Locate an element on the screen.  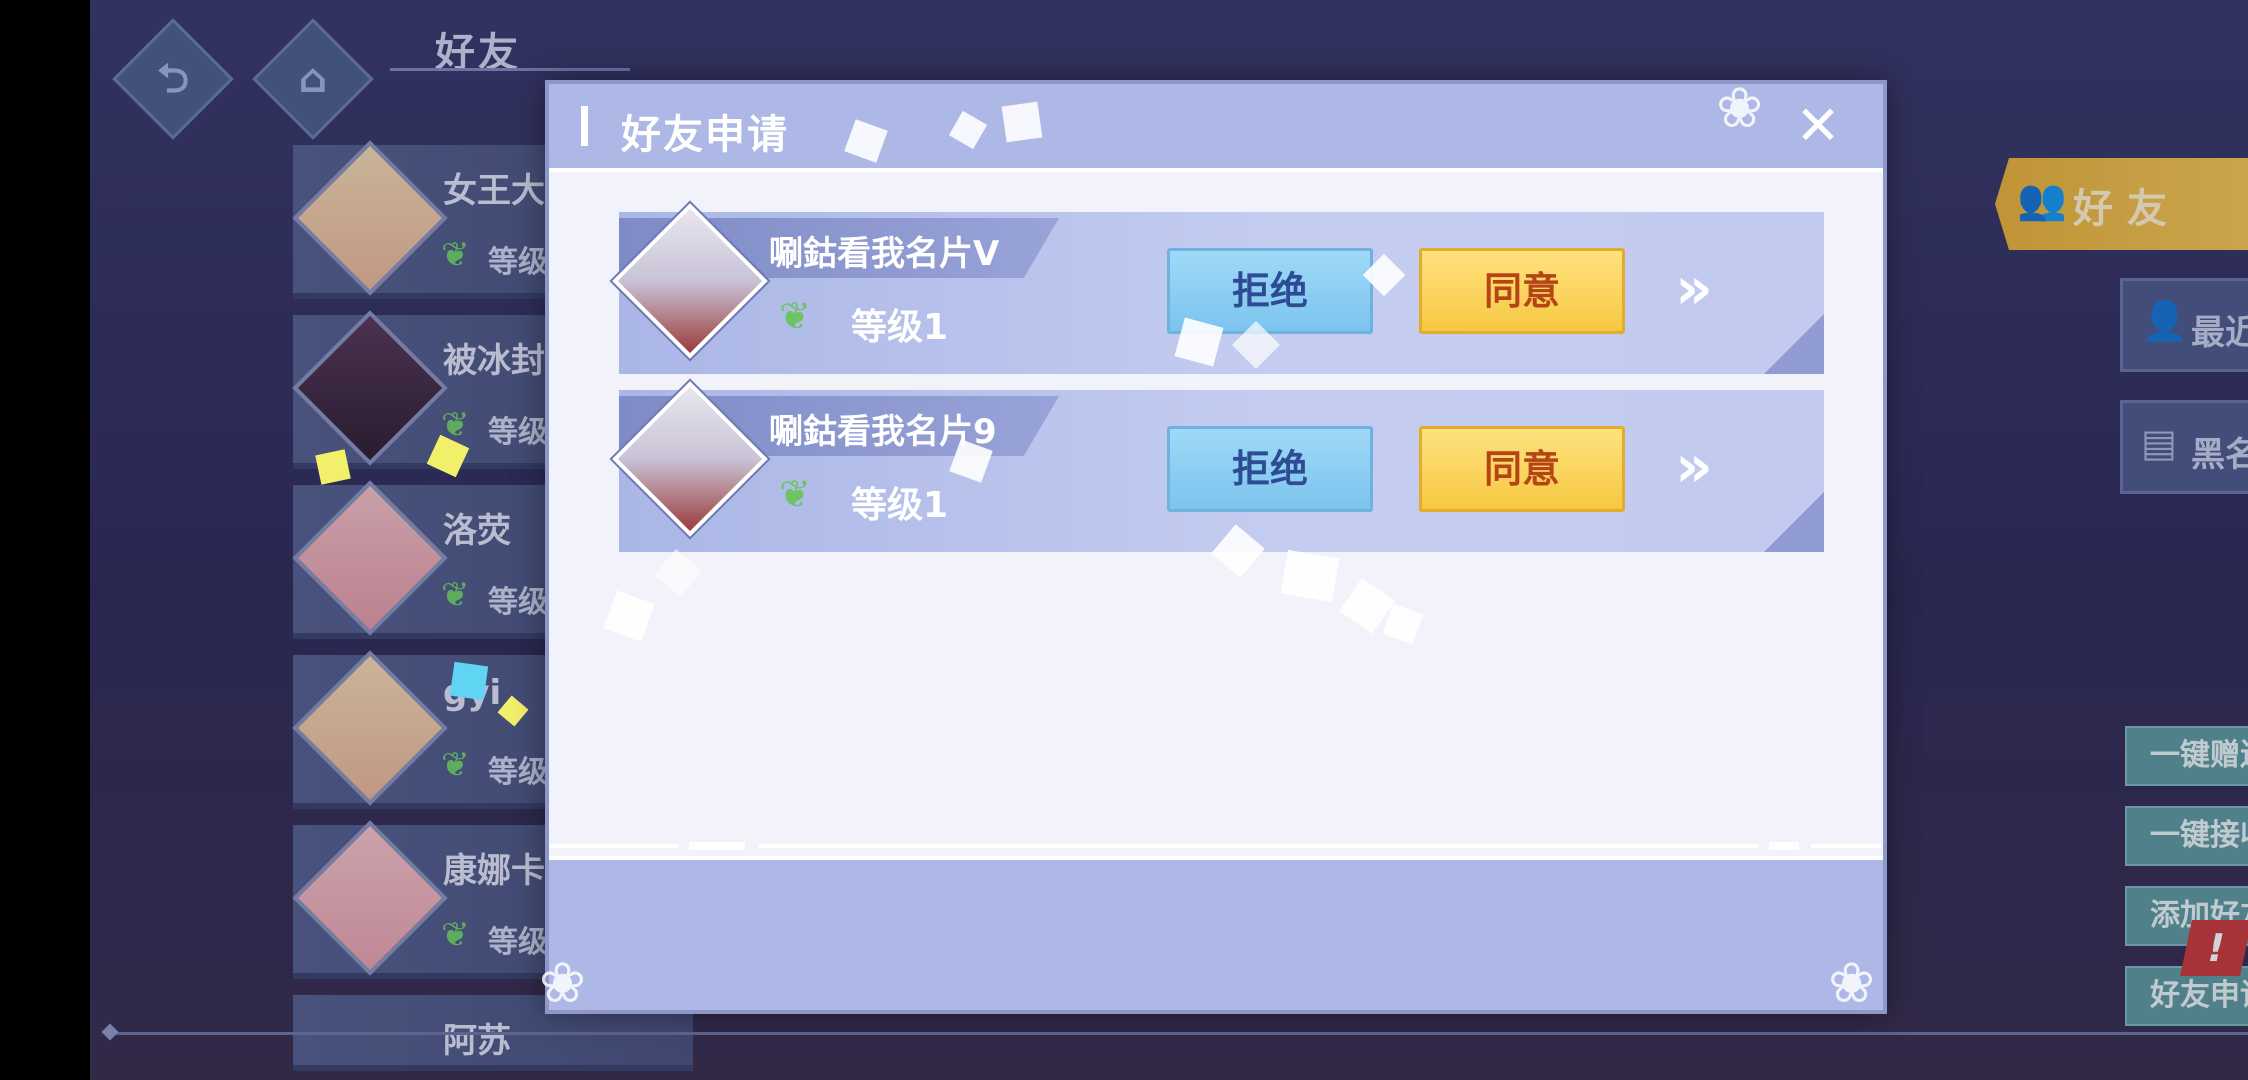
requester-name: 唰鈷看我名片V is located at coordinates (884, 254).